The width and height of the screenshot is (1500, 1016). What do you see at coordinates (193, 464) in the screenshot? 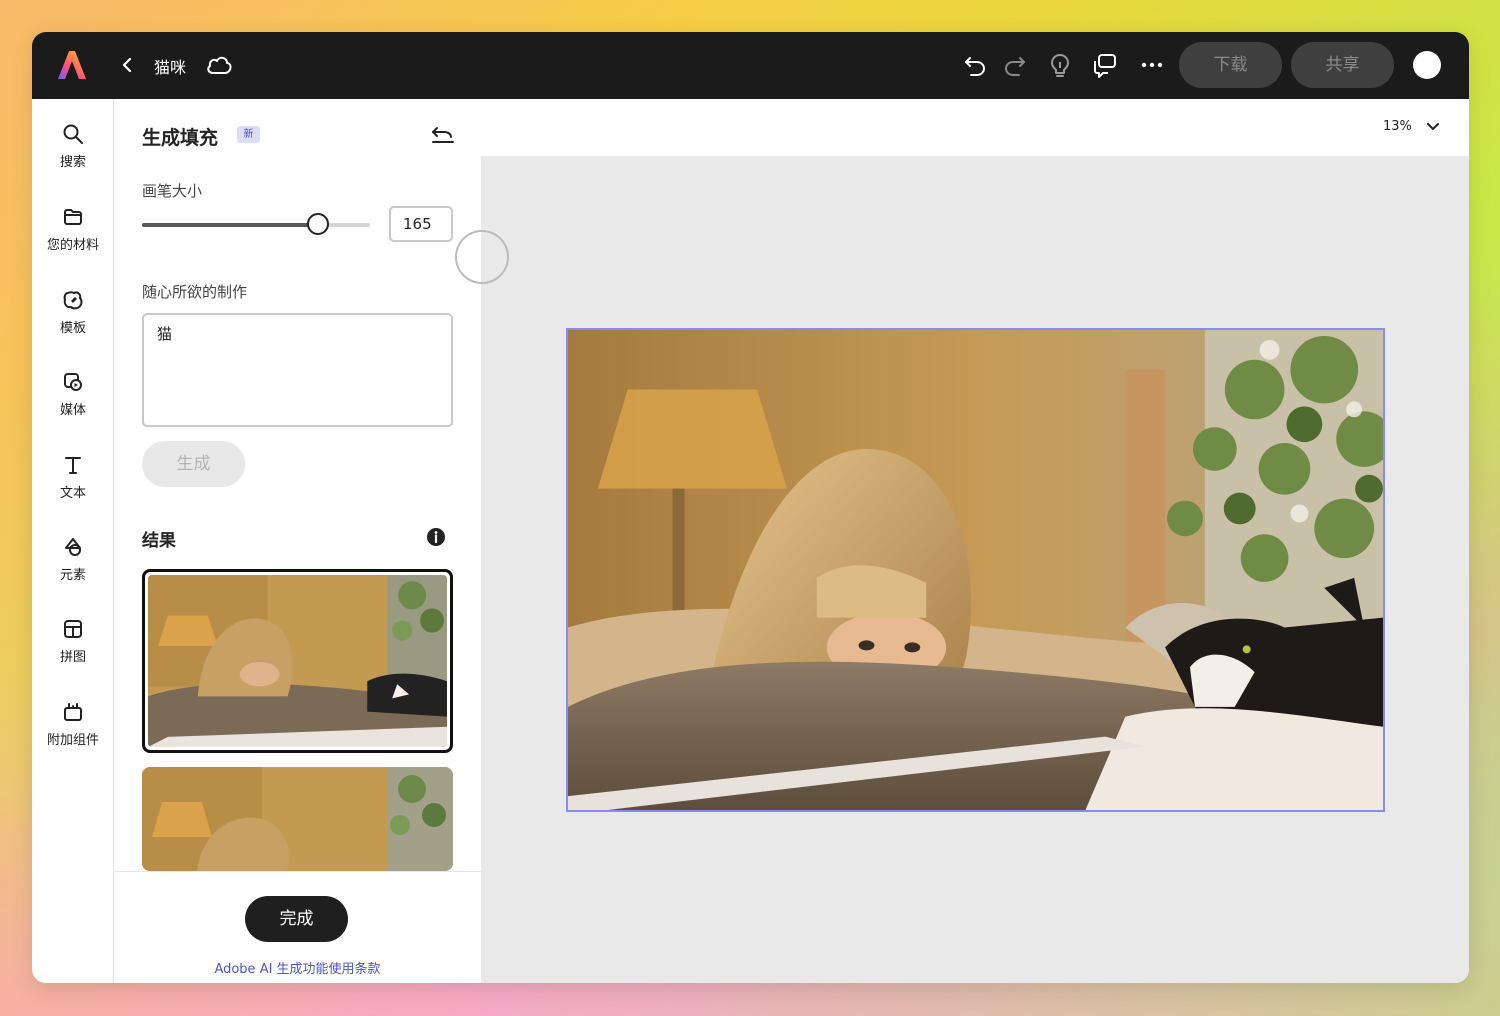
I see `generate-button: 生成` at bounding box center [193, 464].